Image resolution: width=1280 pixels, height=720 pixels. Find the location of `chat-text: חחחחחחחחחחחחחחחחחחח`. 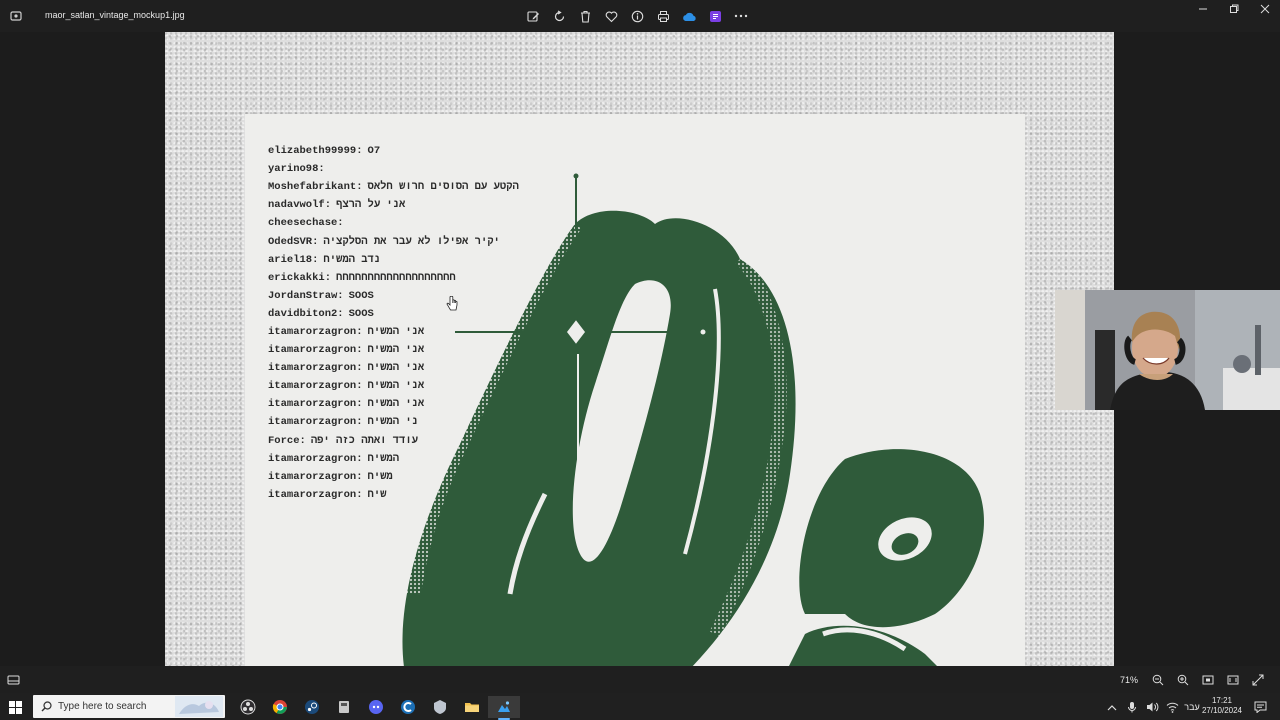

chat-text: חחחחחחחחחחחחחחחחחחח is located at coordinates (396, 277).